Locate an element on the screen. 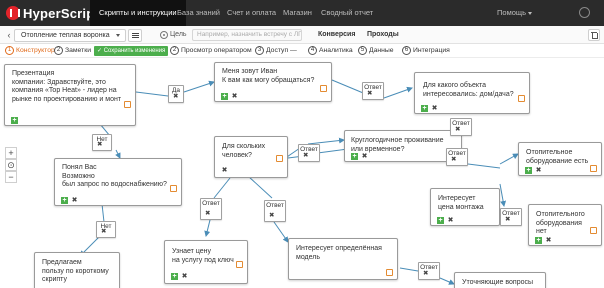 The height and width of the screenshot is (288, 604). script-node-short-script: Предлагаем пользу по короткому скрипту is located at coordinates (77, 270).